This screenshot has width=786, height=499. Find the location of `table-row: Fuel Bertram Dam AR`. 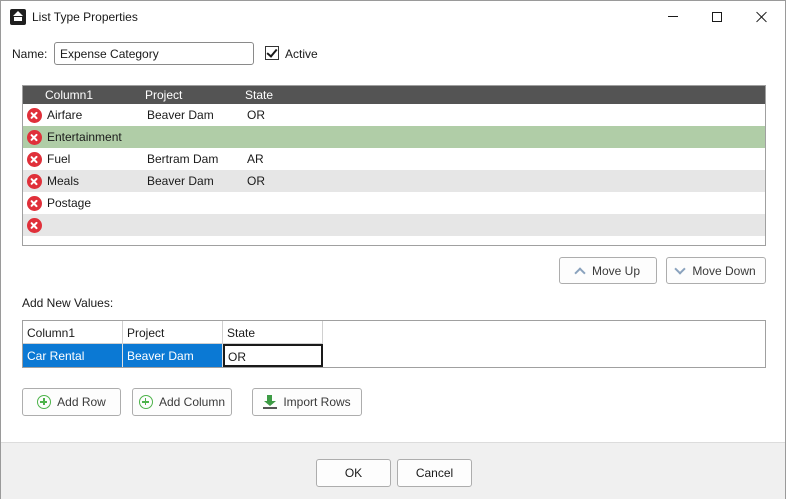

table-row: Fuel Bertram Dam AR is located at coordinates (394, 159).